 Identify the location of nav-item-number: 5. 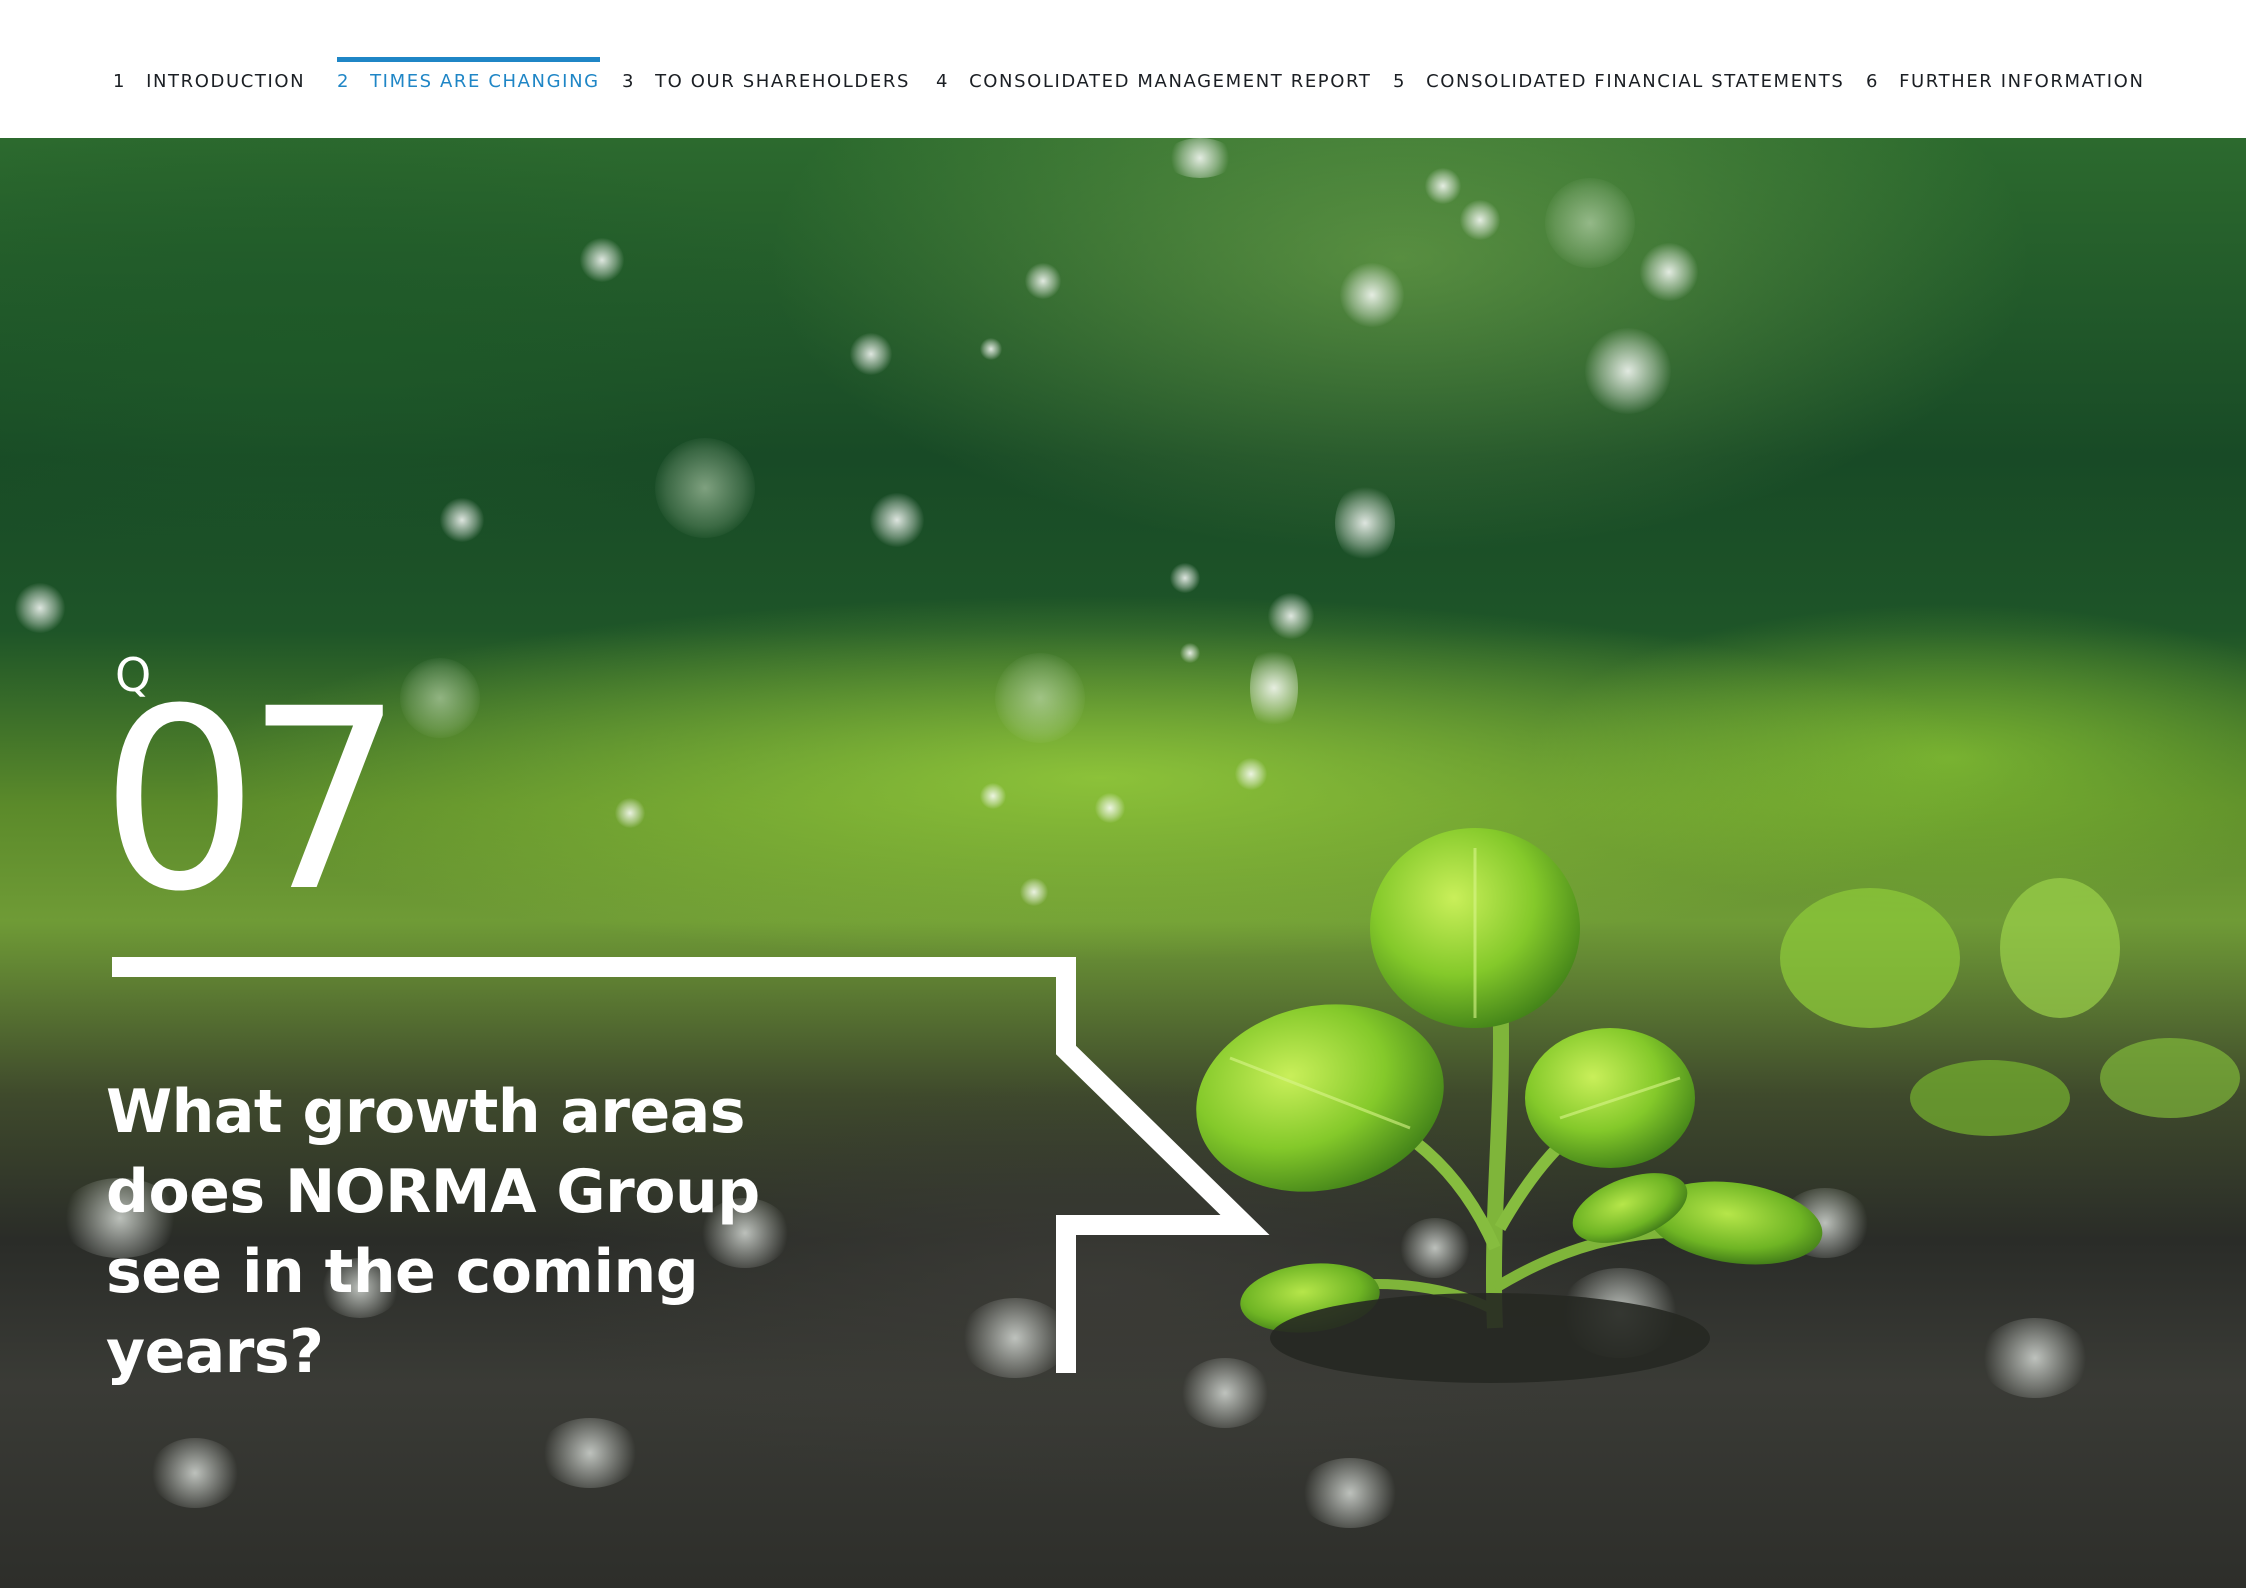
(1400, 81).